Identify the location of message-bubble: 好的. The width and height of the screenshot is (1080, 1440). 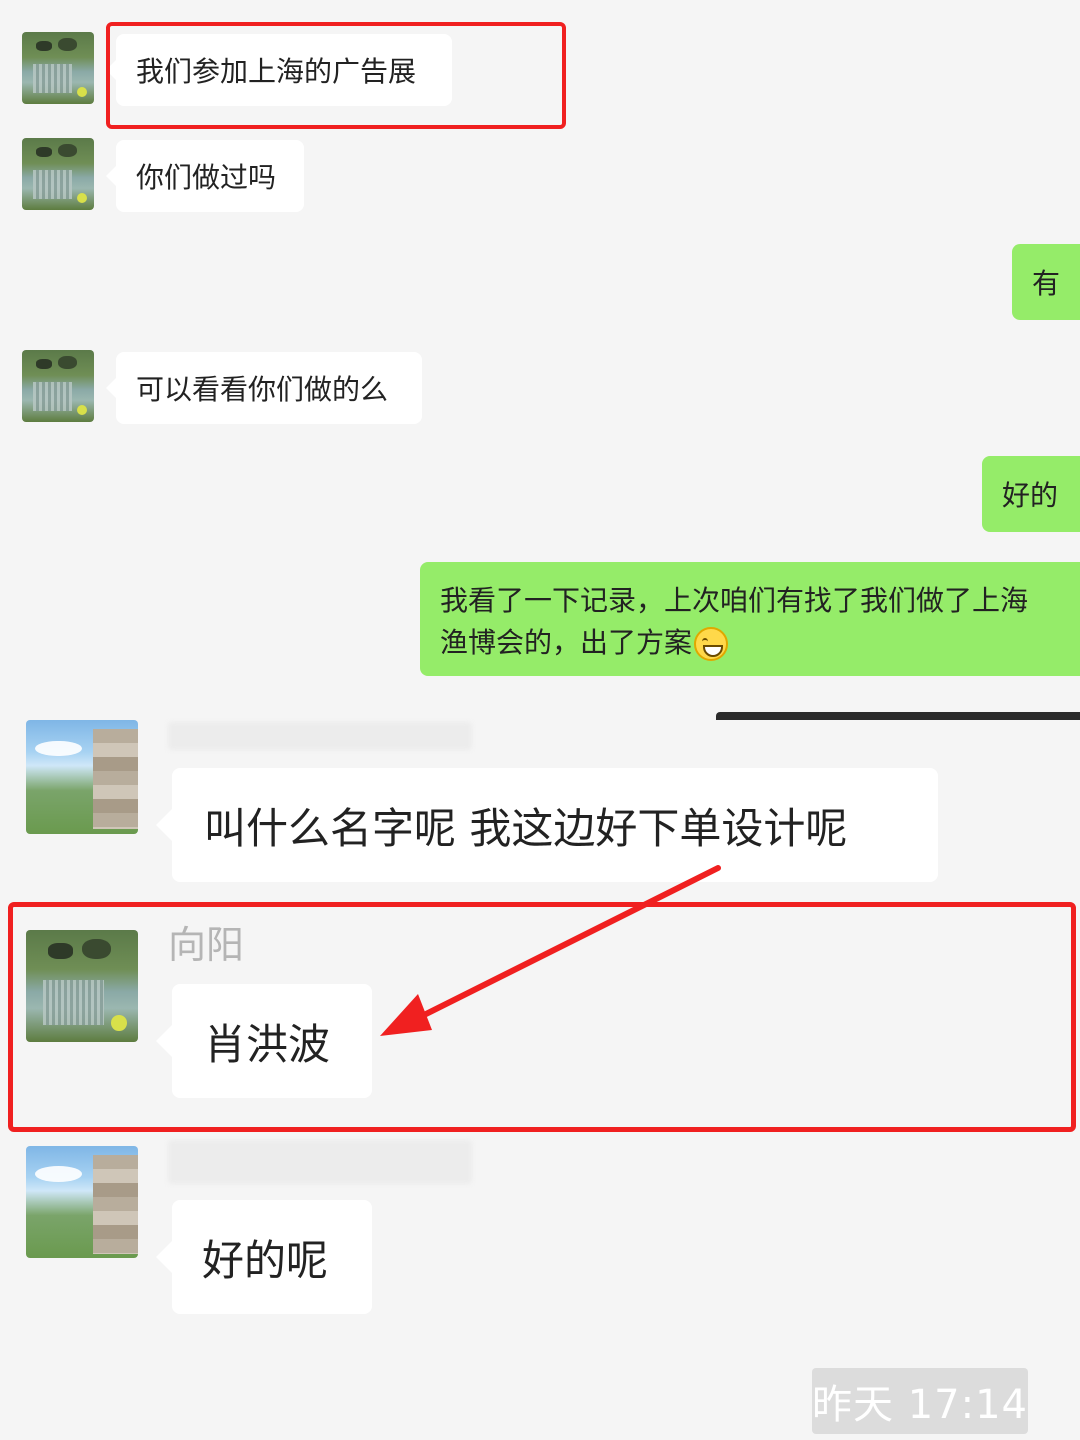
(1031, 494).